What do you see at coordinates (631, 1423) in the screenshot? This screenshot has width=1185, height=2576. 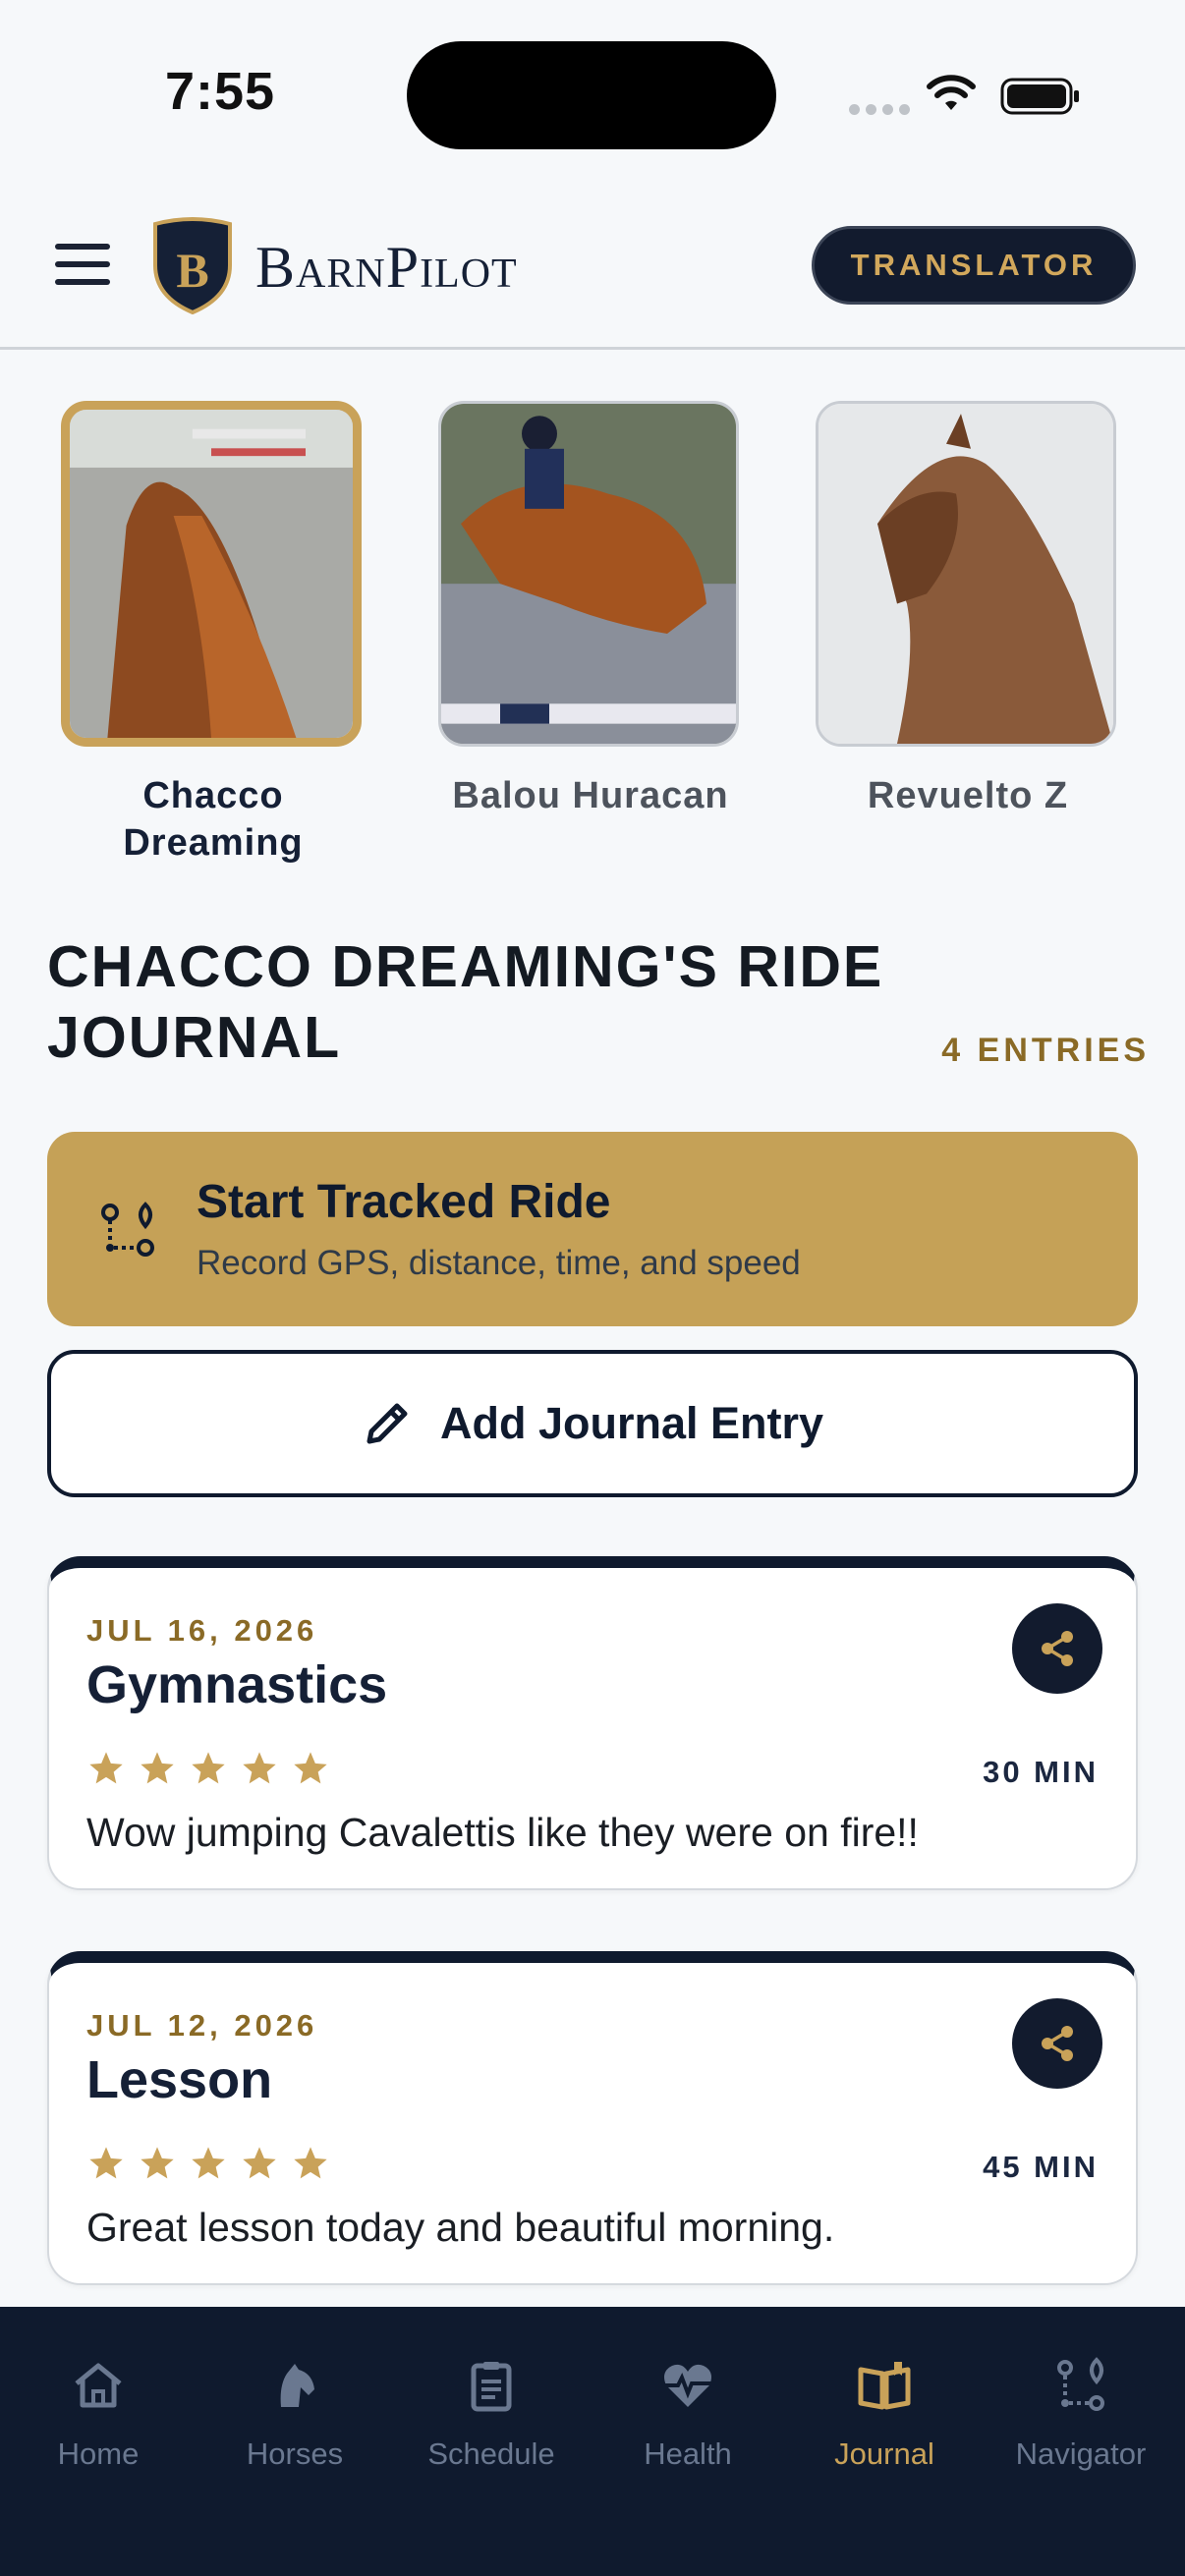 I see `add-entry-label: Add Journal Entry` at bounding box center [631, 1423].